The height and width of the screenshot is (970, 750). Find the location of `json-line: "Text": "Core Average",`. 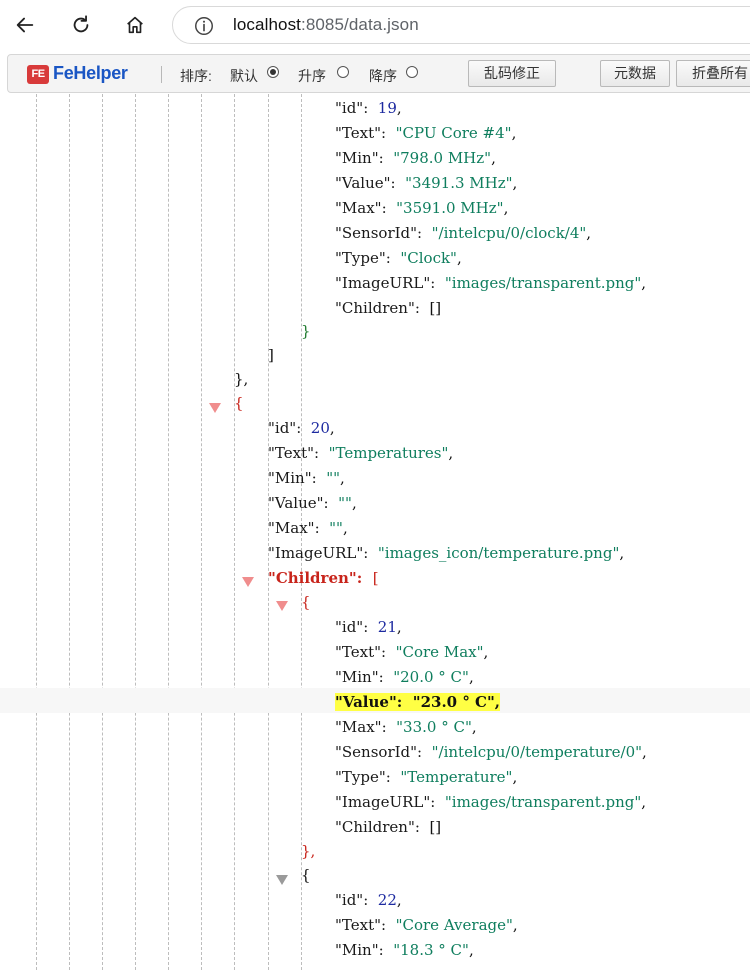

json-line: "Text": "Core Average", is located at coordinates (426, 925).